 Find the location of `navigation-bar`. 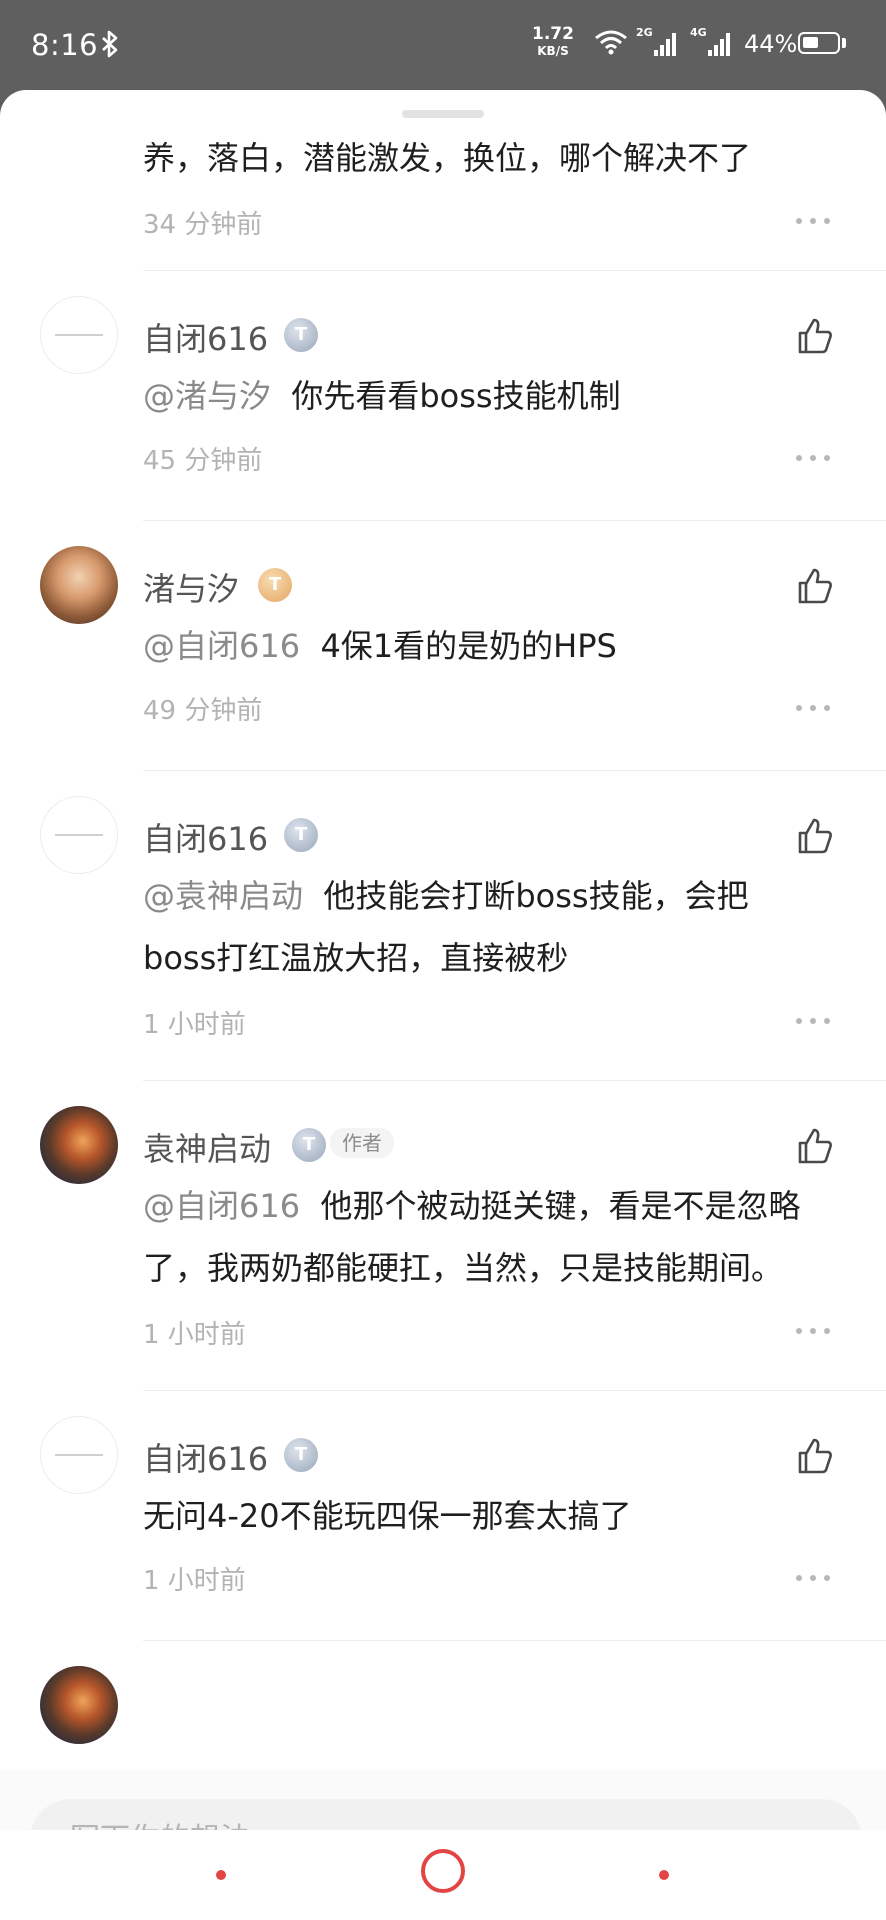

navigation-bar is located at coordinates (443, 1875).